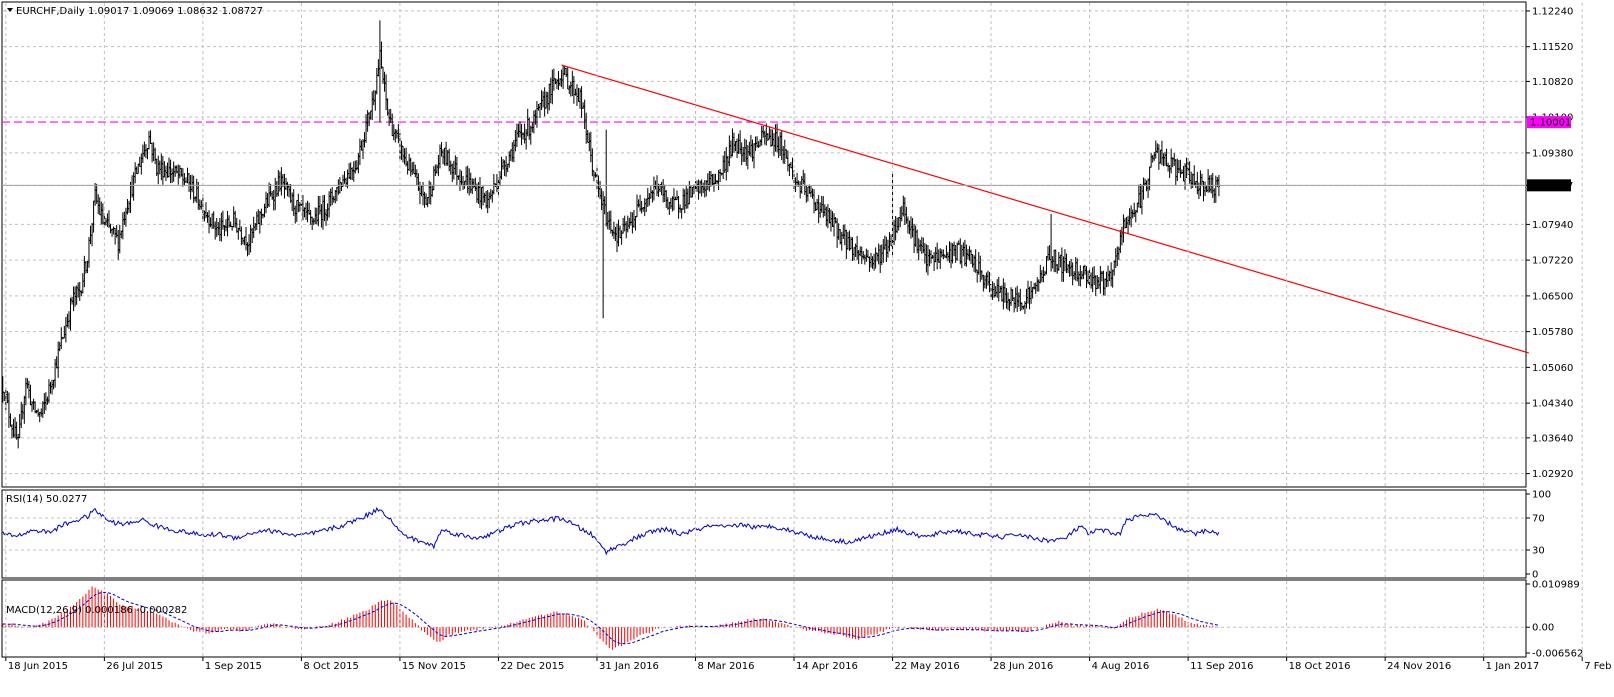 This screenshot has height=697, width=1614. I want to click on current-price-label: 1.08727, so click(1550, 186).